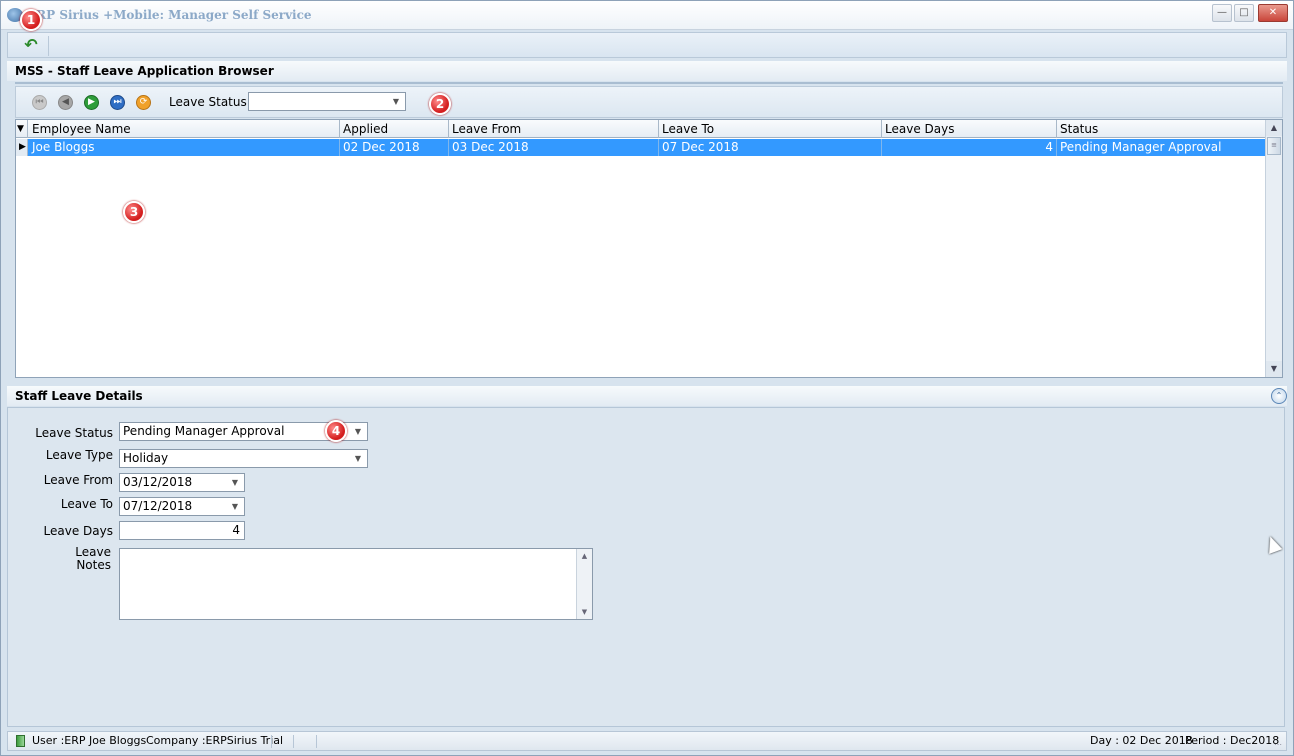  I want to click on window-title: ERP Sirius +Mobile: Manager Self Service, so click(169, 15).